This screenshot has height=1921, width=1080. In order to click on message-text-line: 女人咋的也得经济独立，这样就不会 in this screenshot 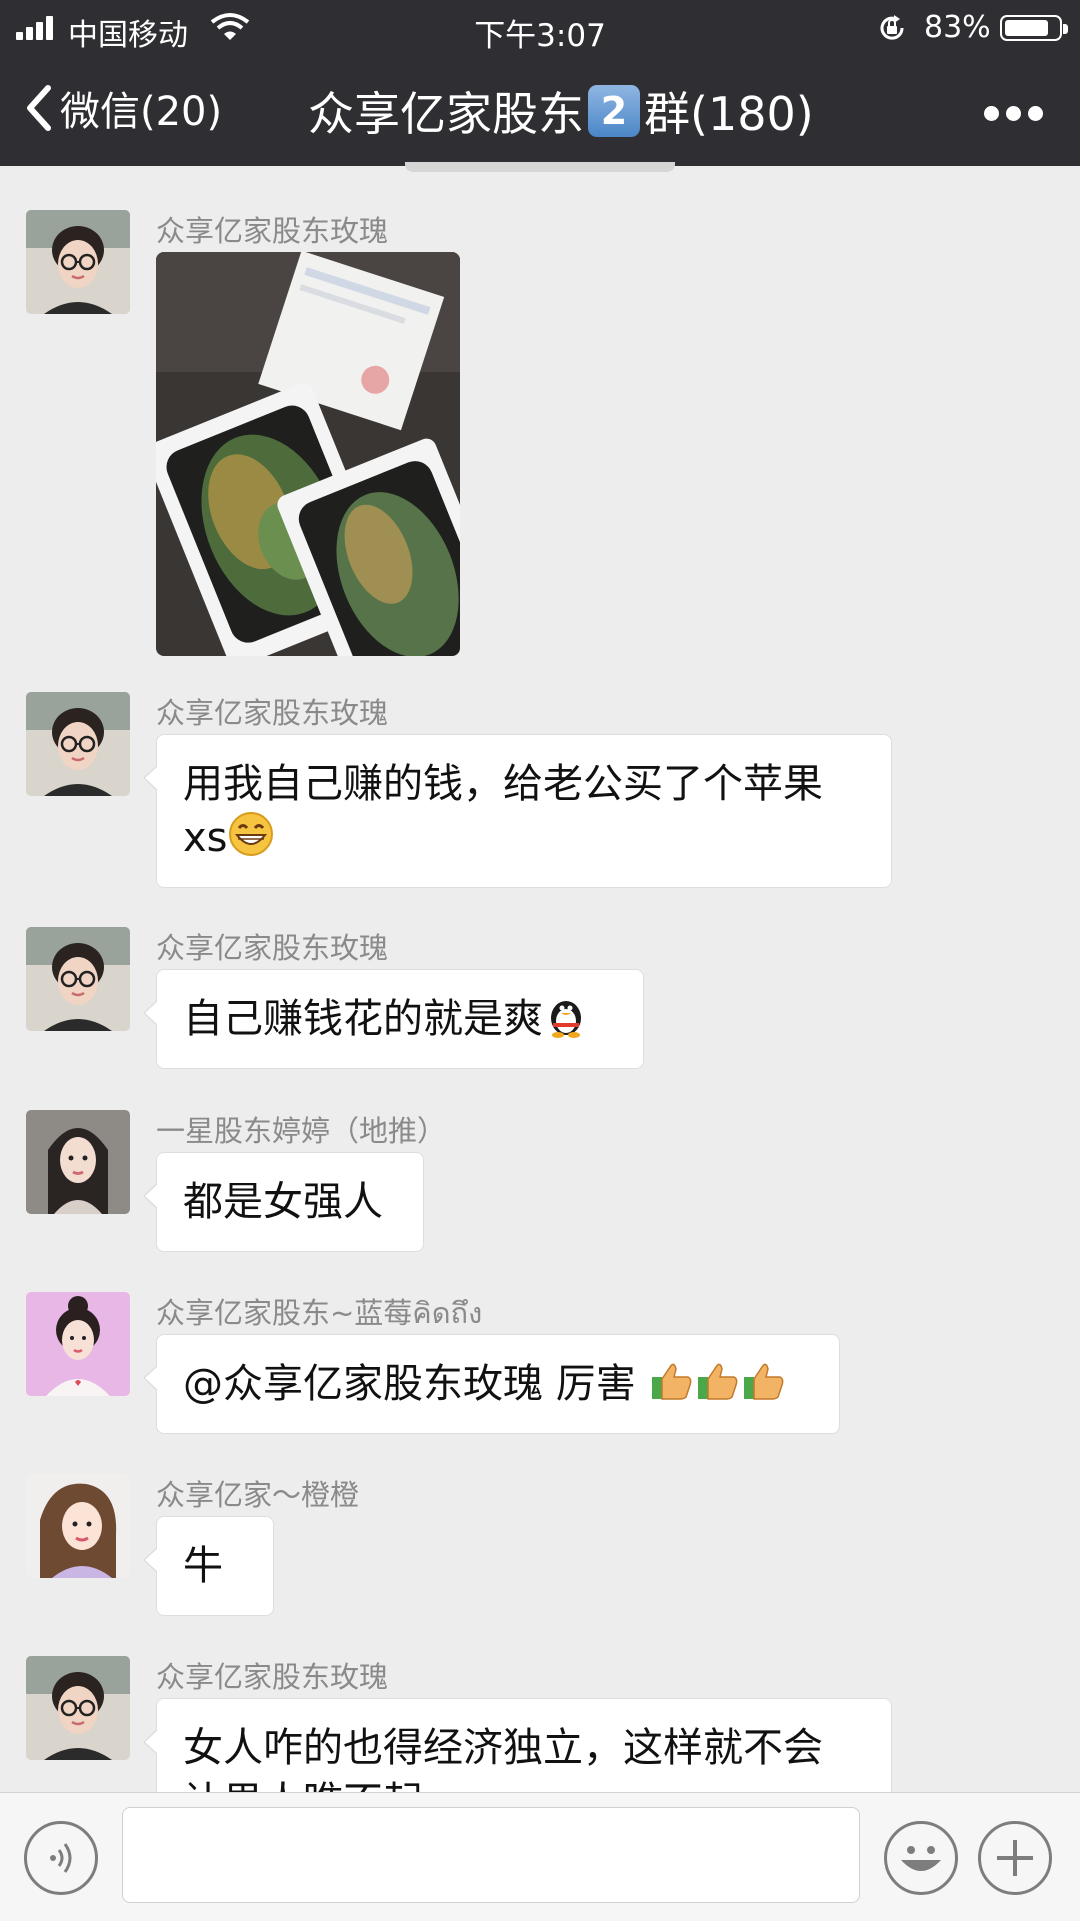, I will do `click(503, 1748)`.